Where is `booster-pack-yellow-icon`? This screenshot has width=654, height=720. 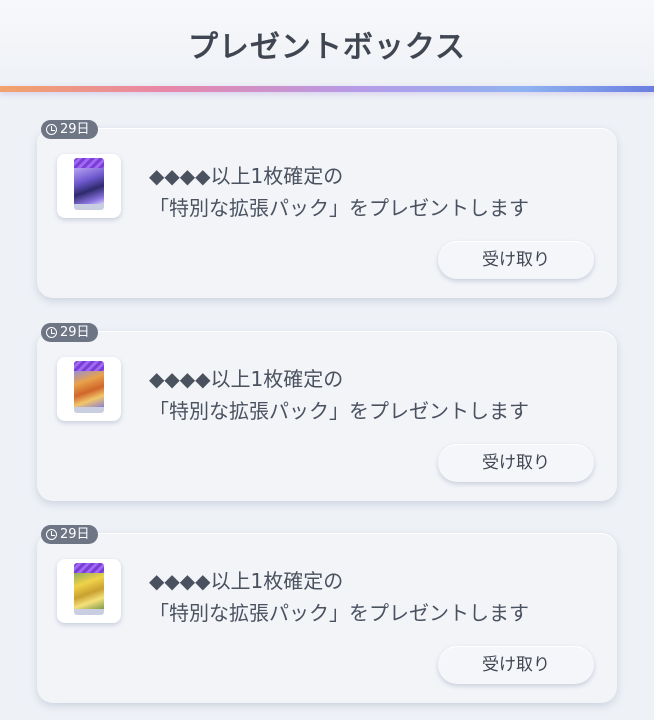 booster-pack-yellow-icon is located at coordinates (89, 589).